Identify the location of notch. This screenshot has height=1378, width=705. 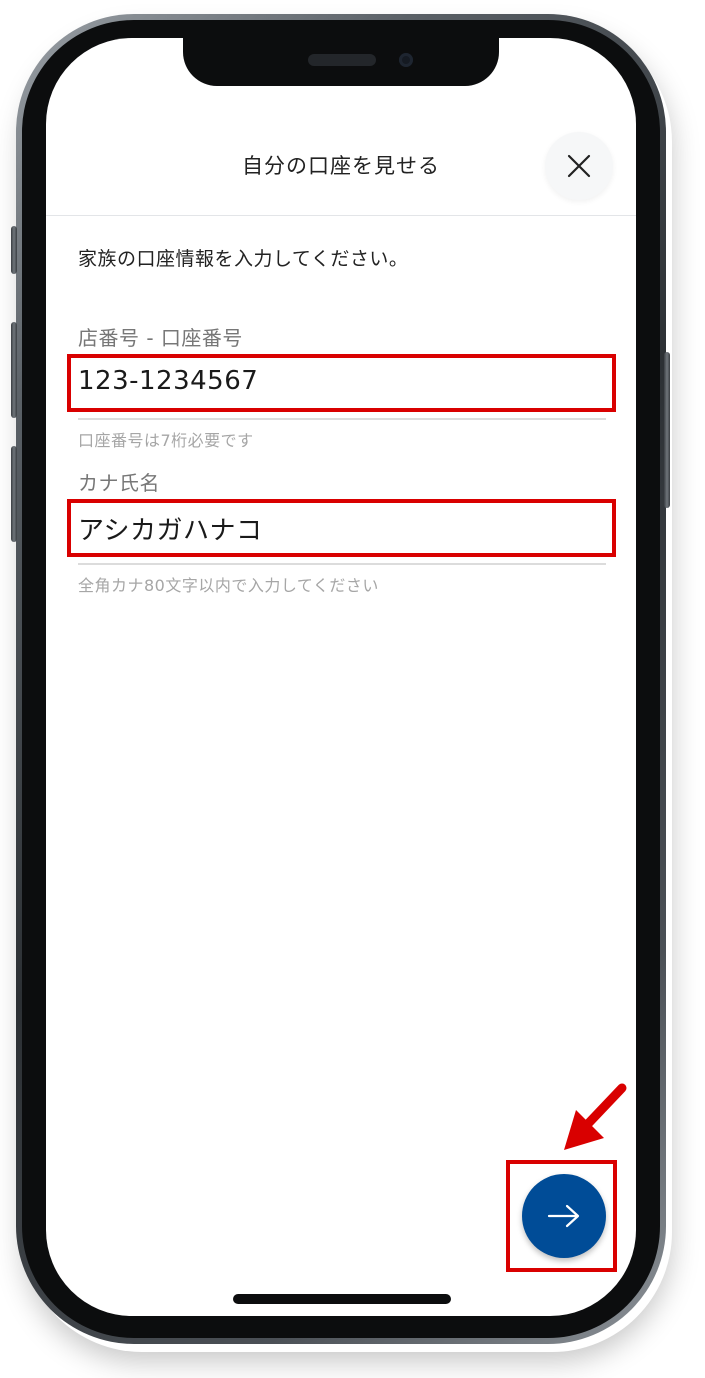
(341, 62).